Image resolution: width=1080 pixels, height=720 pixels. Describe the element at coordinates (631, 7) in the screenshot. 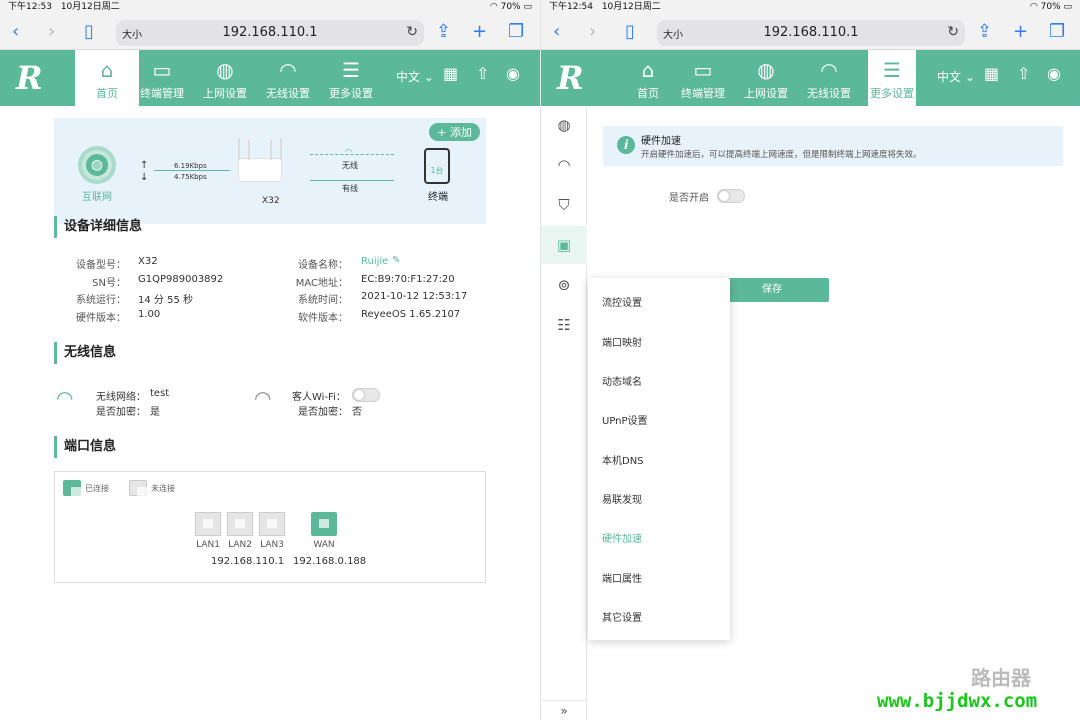

I see `status-date: 10月12日周二` at that location.